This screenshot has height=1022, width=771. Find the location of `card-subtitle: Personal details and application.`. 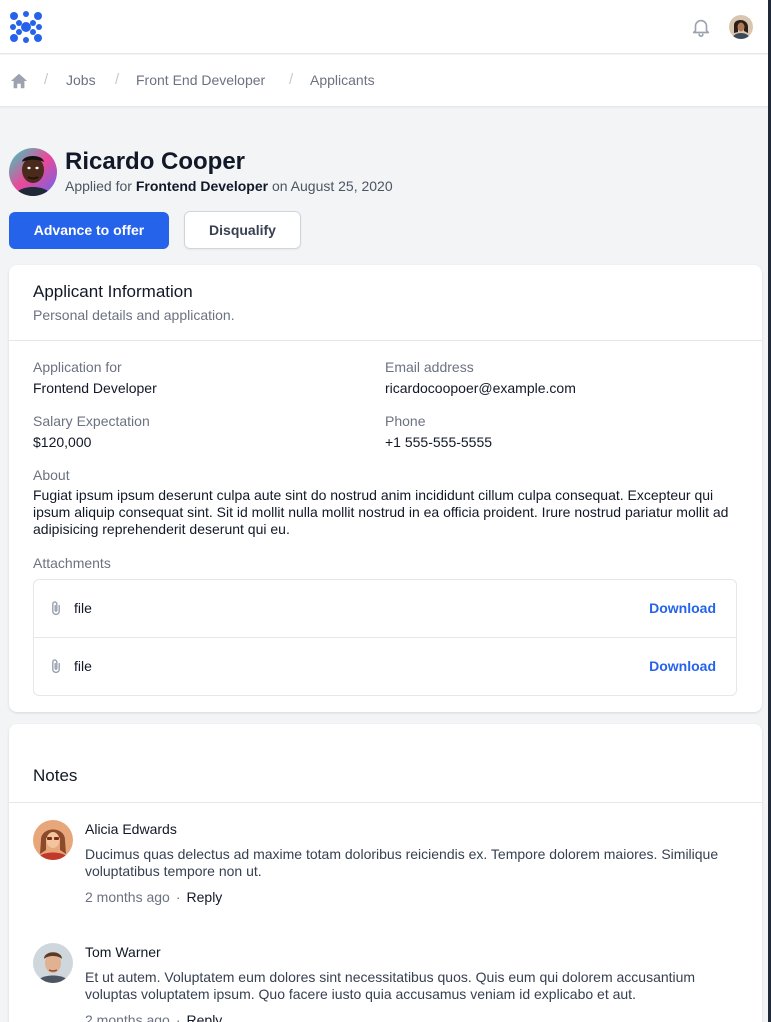

card-subtitle: Personal details and application. is located at coordinates (134, 315).